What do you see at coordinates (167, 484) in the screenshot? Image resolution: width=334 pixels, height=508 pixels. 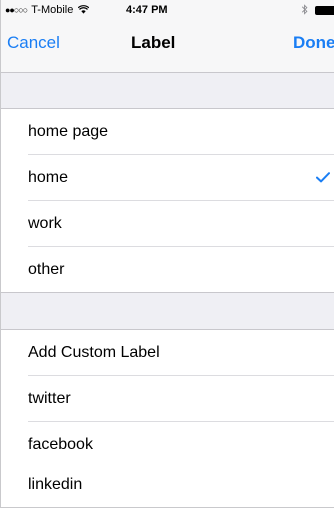 I see `label-option-linkedin: linkedin` at bounding box center [167, 484].